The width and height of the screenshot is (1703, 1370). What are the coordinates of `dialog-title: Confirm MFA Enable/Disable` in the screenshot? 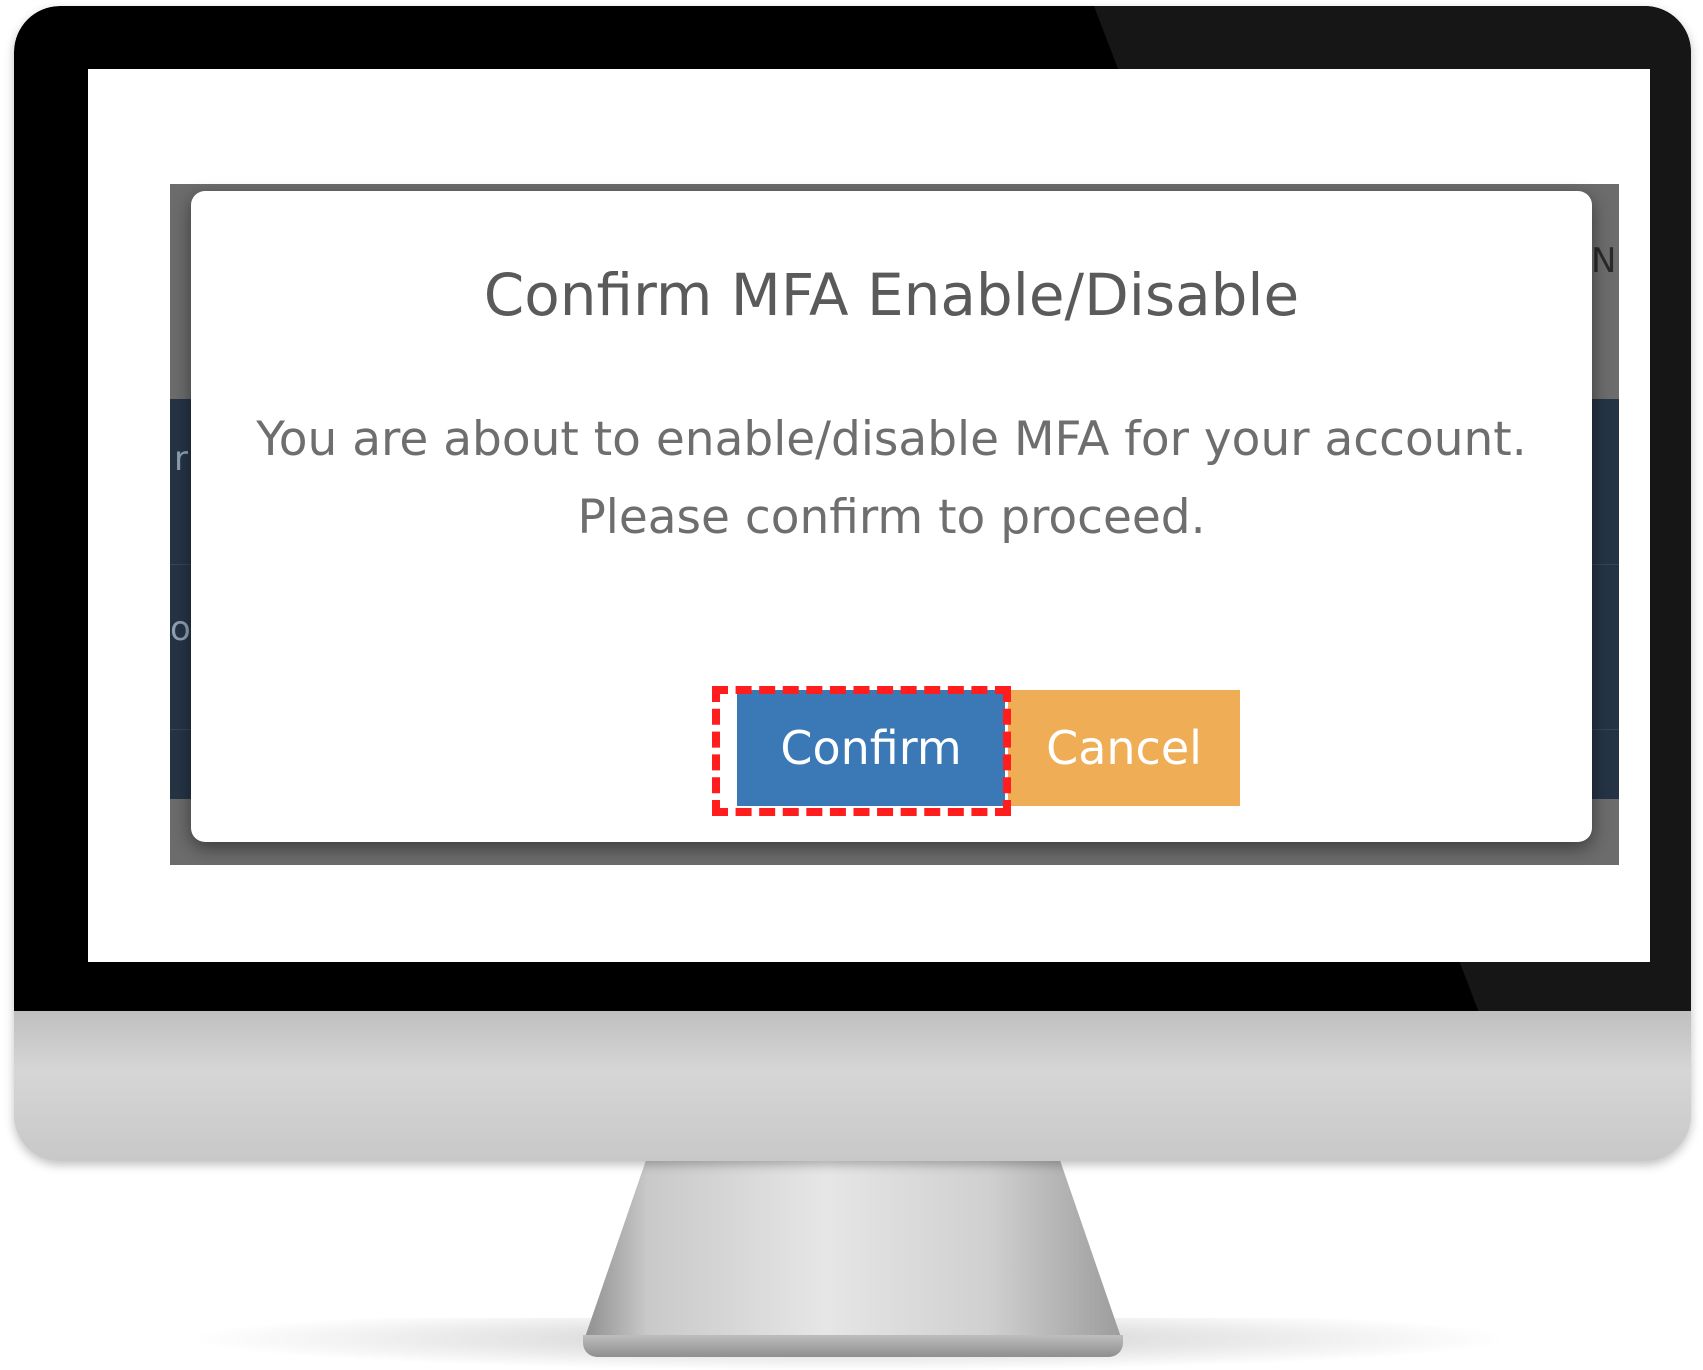 It's located at (891, 295).